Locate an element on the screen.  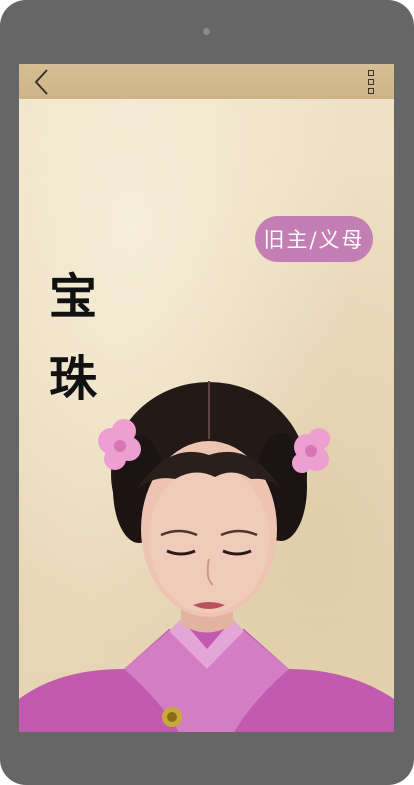
chevron-left-icon is located at coordinates (41, 82).